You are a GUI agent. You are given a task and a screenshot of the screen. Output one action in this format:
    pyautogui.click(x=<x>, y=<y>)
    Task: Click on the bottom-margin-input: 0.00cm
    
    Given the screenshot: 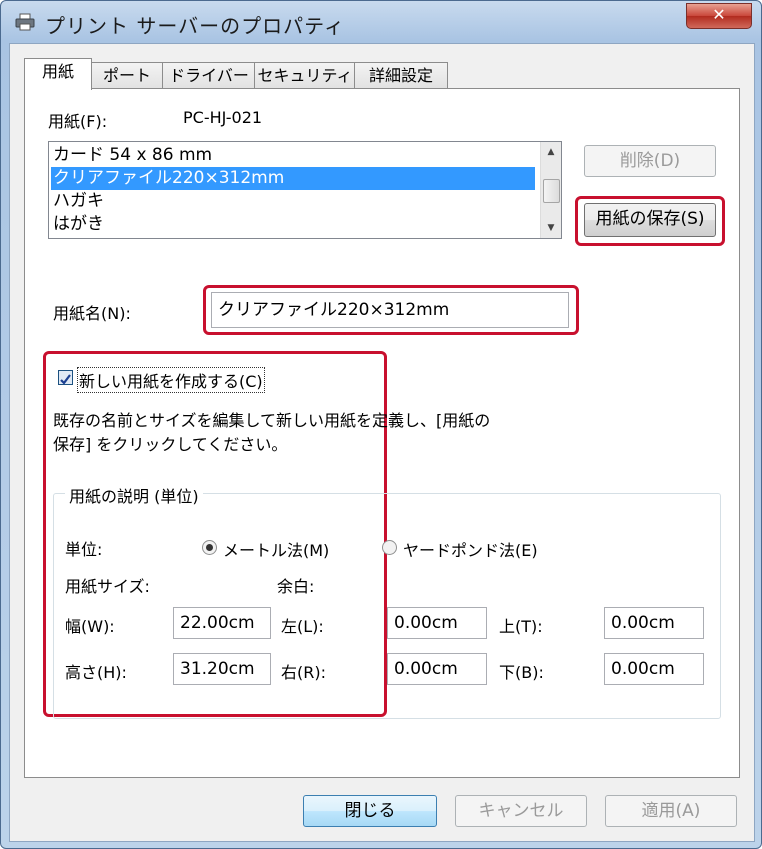 What is the action you would take?
    pyautogui.click(x=654, y=669)
    